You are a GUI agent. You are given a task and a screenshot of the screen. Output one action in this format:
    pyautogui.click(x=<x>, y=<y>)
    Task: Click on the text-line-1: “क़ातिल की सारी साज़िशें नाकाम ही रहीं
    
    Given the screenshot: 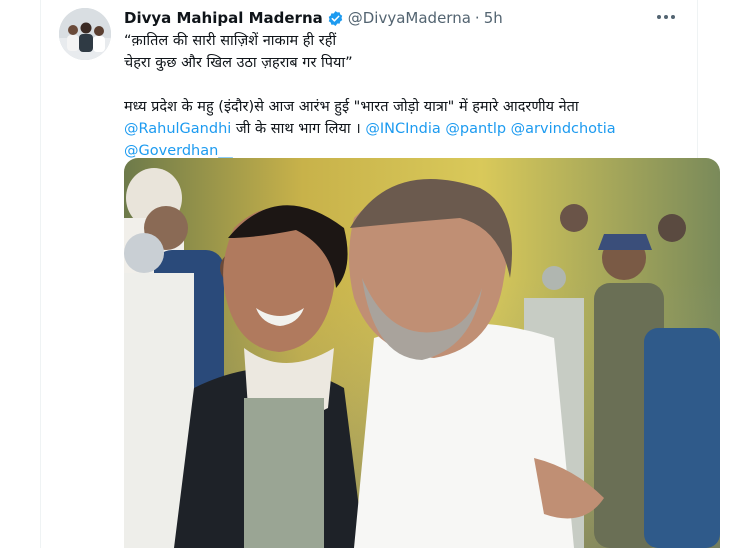 What is the action you would take?
    pyautogui.click(x=230, y=41)
    